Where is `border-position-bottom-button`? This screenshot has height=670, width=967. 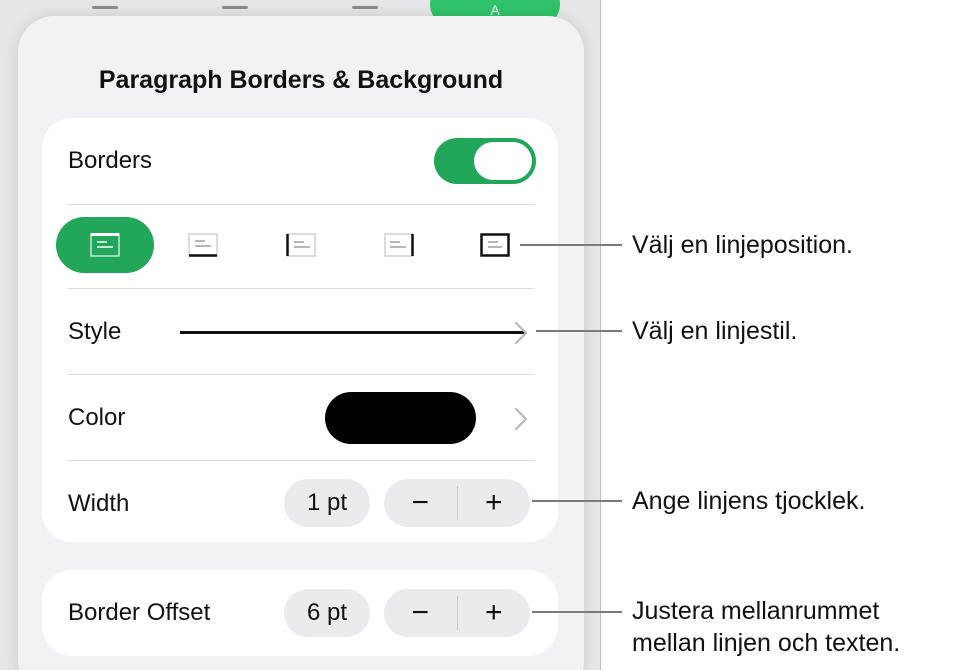
border-position-bottom-button is located at coordinates (203, 245).